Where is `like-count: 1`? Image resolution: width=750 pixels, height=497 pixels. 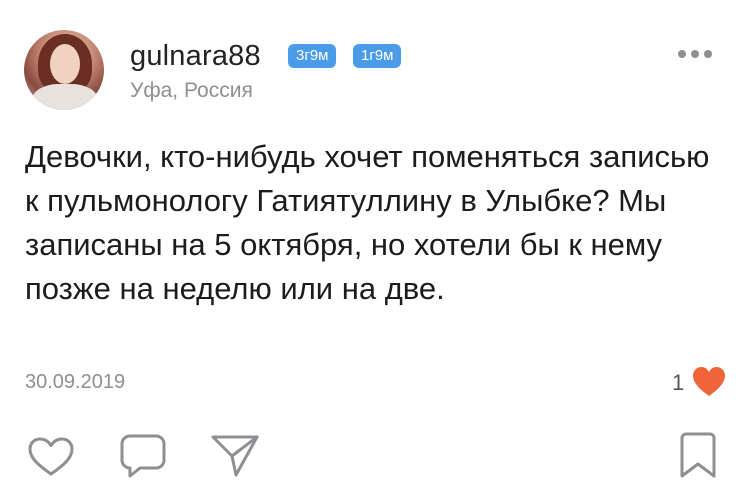 like-count: 1 is located at coordinates (678, 382).